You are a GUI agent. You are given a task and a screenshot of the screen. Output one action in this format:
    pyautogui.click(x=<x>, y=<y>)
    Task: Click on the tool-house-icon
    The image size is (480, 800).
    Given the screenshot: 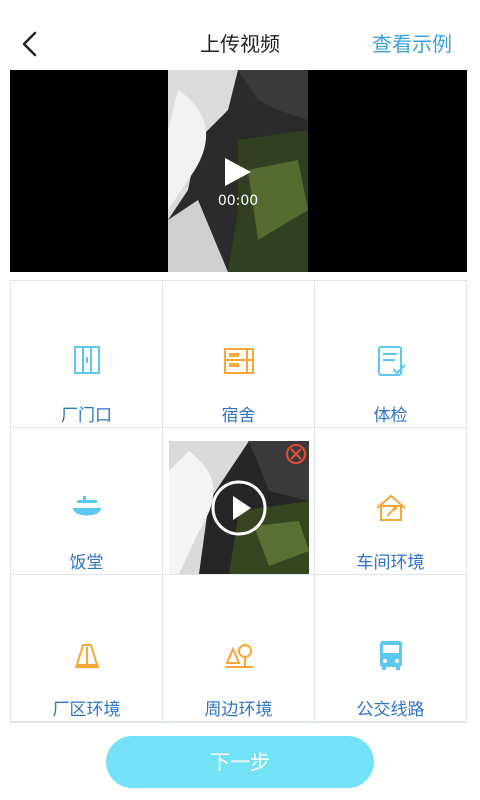 What is the action you would take?
    pyautogui.click(x=391, y=507)
    